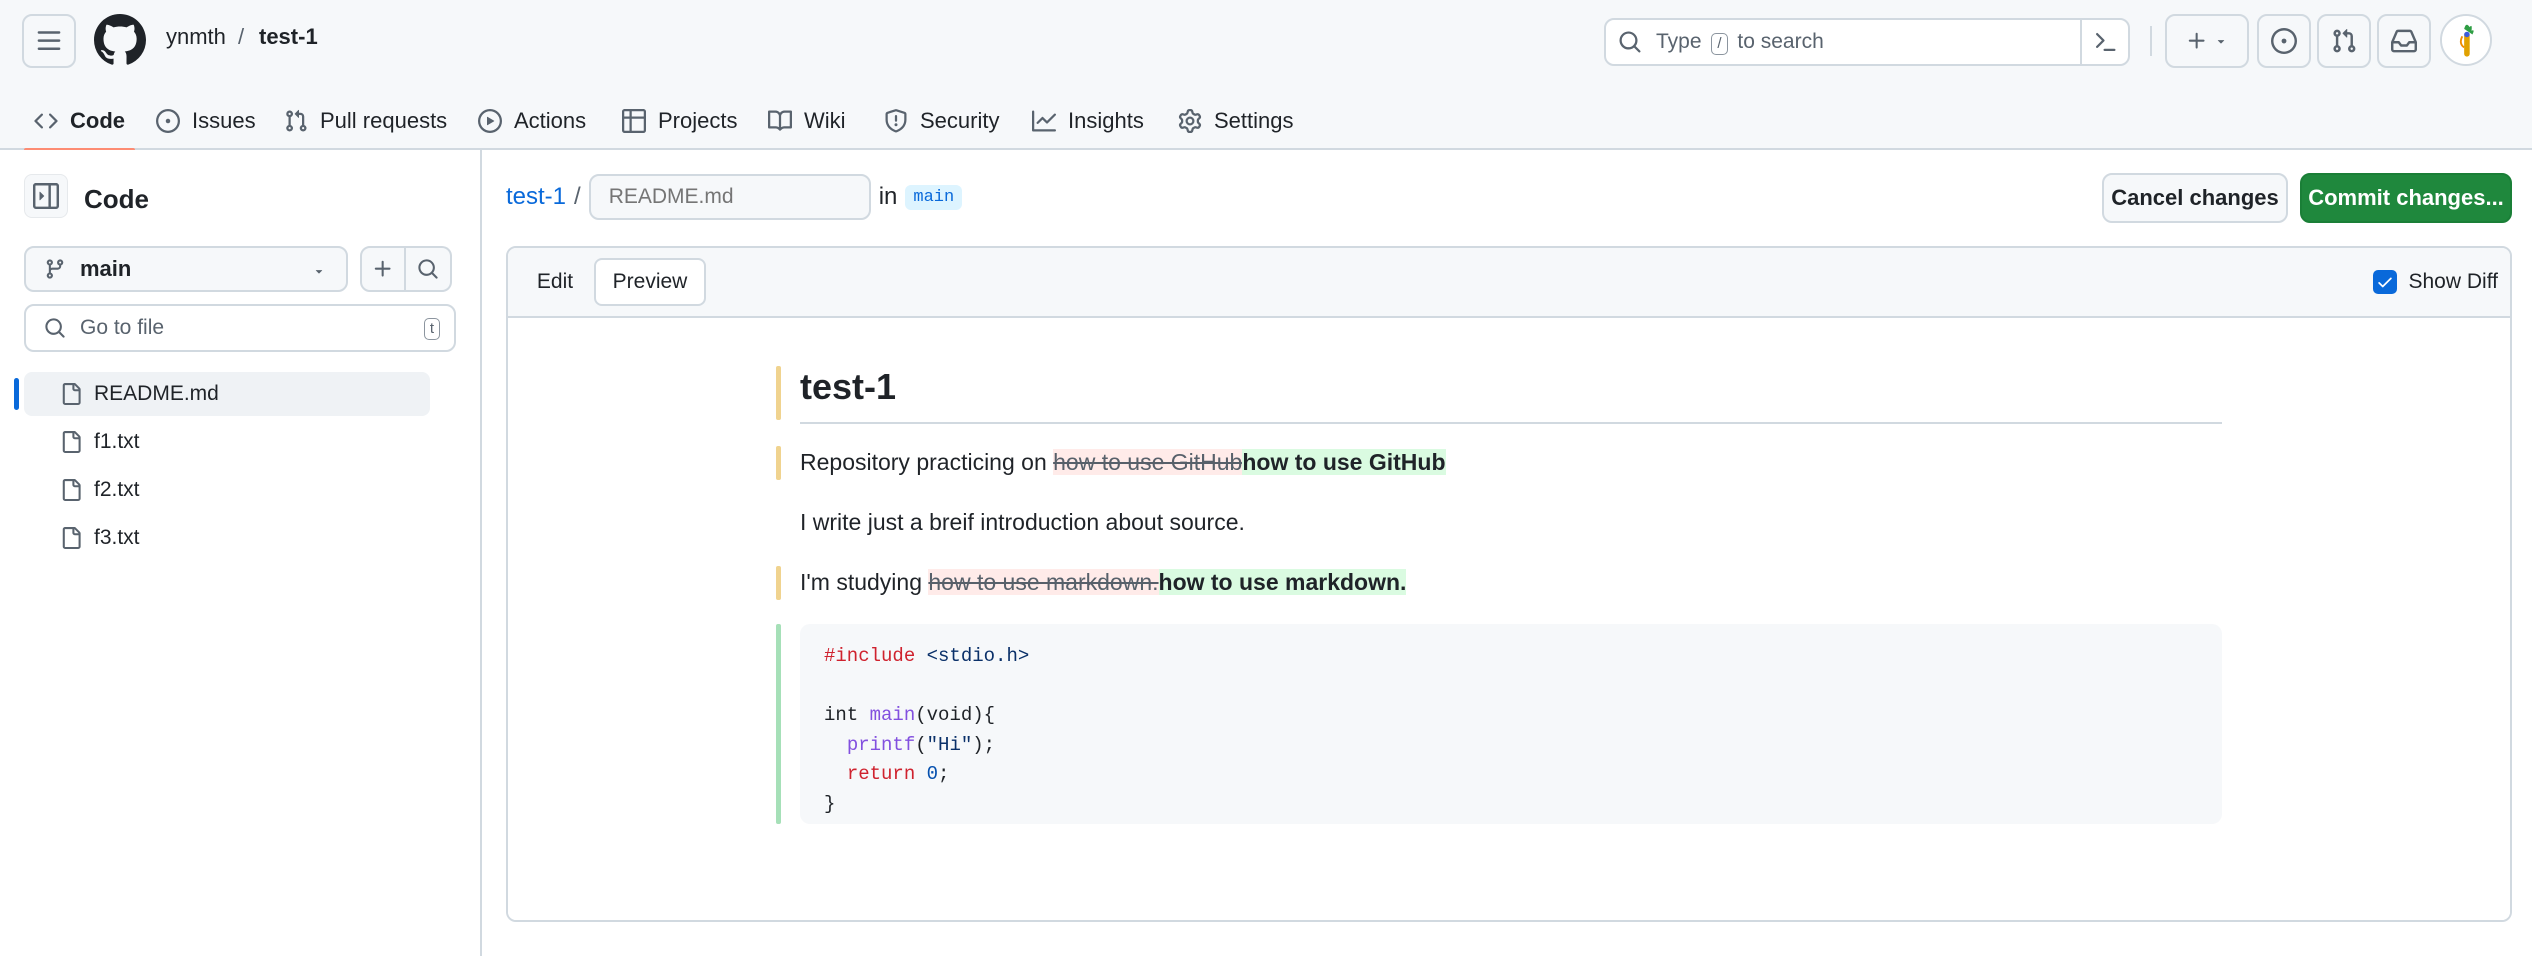 This screenshot has height=956, width=2532. I want to click on diff-added-text: how to use GitHub, so click(1344, 462).